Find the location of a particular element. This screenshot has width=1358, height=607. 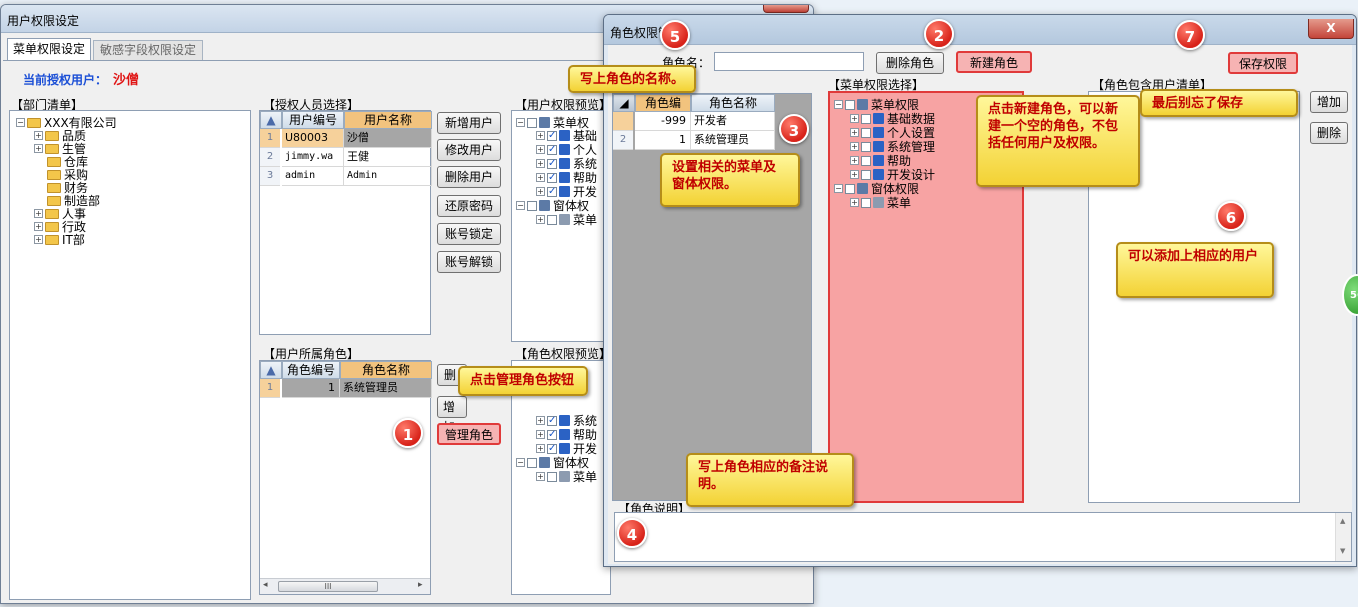

remove-user-from-role-button: 删除 is located at coordinates (1329, 133).